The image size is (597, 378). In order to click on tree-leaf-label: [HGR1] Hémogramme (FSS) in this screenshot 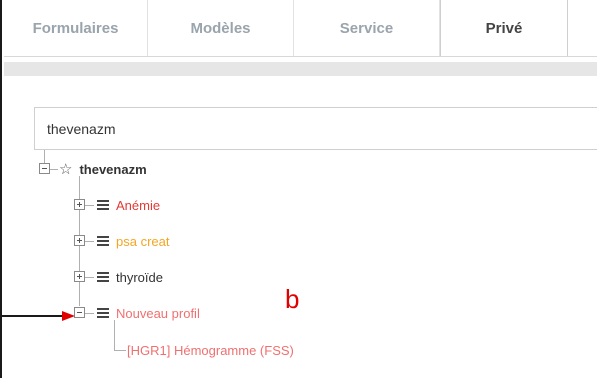, I will do `click(210, 350)`.